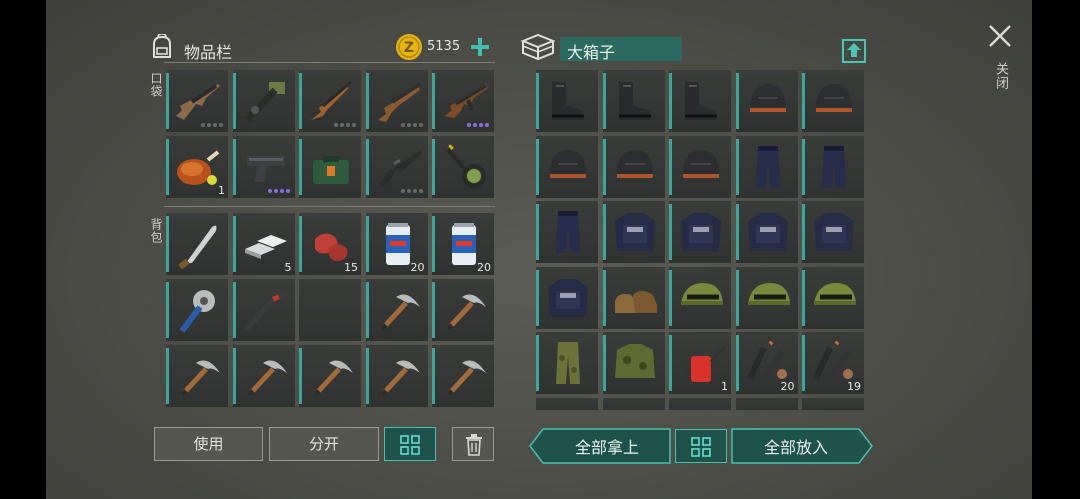  I want to click on box.slots-slot: 1, so click(700, 363).